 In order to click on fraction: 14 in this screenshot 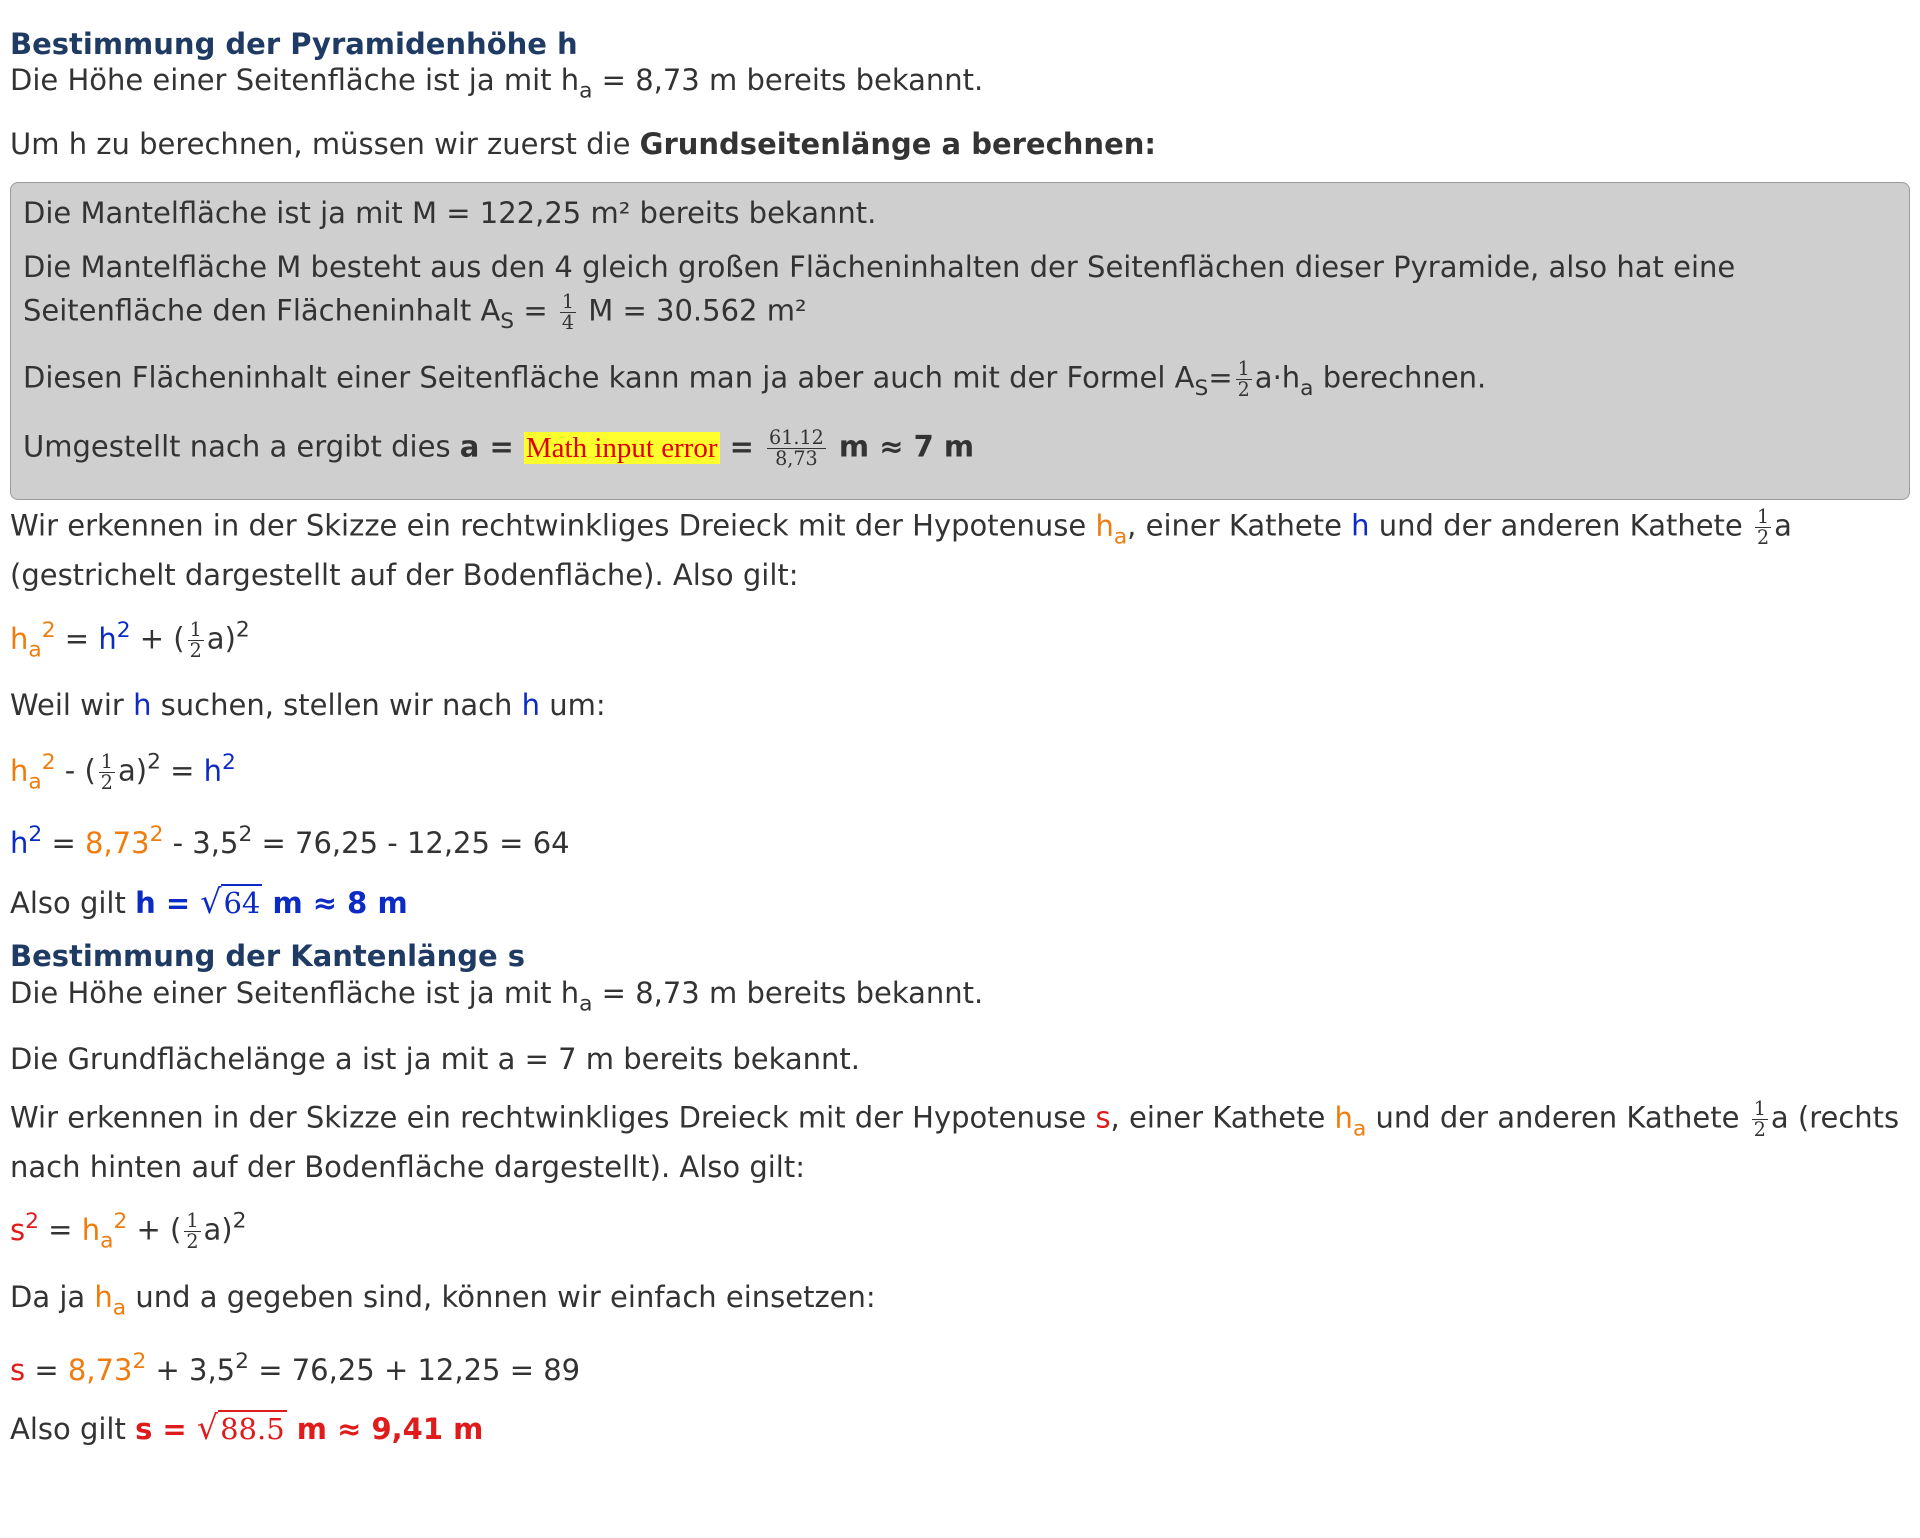, I will do `click(568, 312)`.